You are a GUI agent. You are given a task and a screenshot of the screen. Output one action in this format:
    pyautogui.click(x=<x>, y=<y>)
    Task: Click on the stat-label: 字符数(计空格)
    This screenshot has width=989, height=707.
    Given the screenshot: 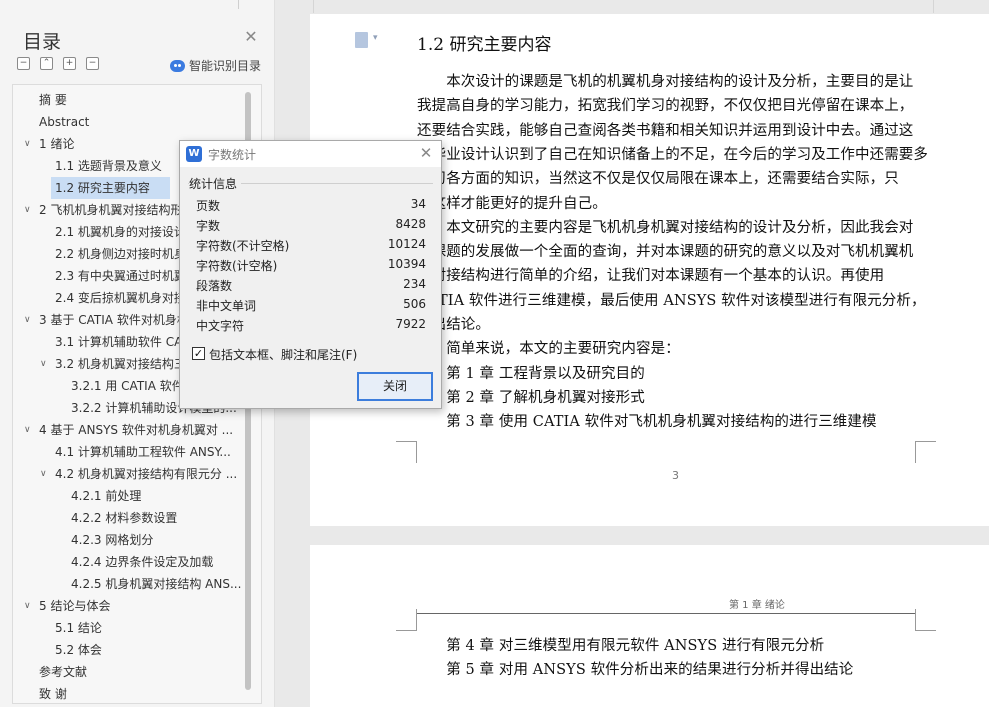 What is the action you would take?
    pyautogui.click(x=237, y=266)
    